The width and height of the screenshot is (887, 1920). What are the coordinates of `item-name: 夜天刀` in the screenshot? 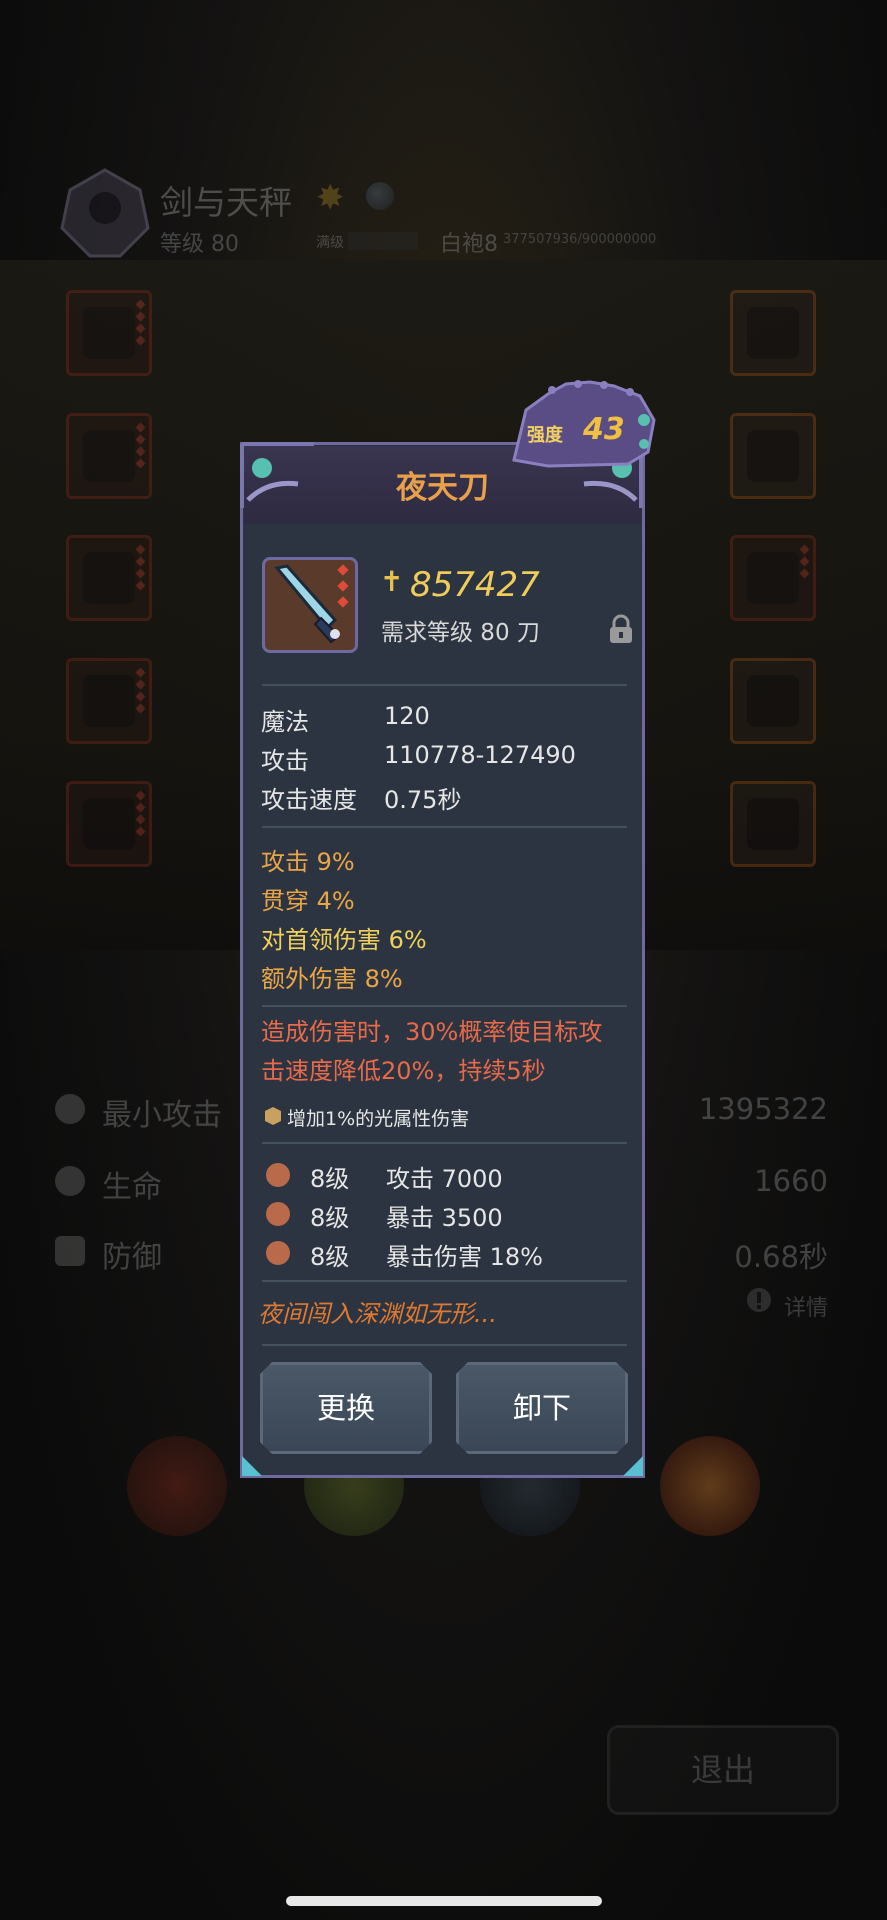 It's located at (442, 488).